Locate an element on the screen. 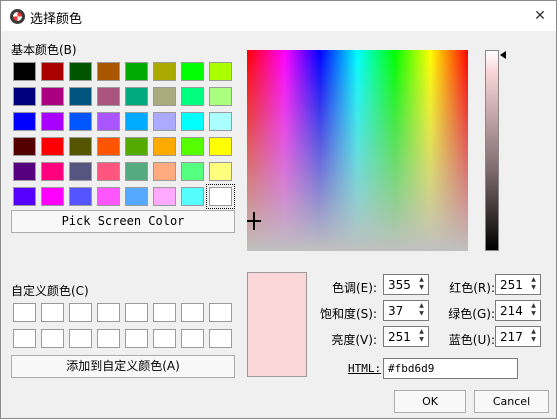 This screenshot has height=419, width=557. green-spinbox: 214 ▲ ▼ is located at coordinates (518, 310).